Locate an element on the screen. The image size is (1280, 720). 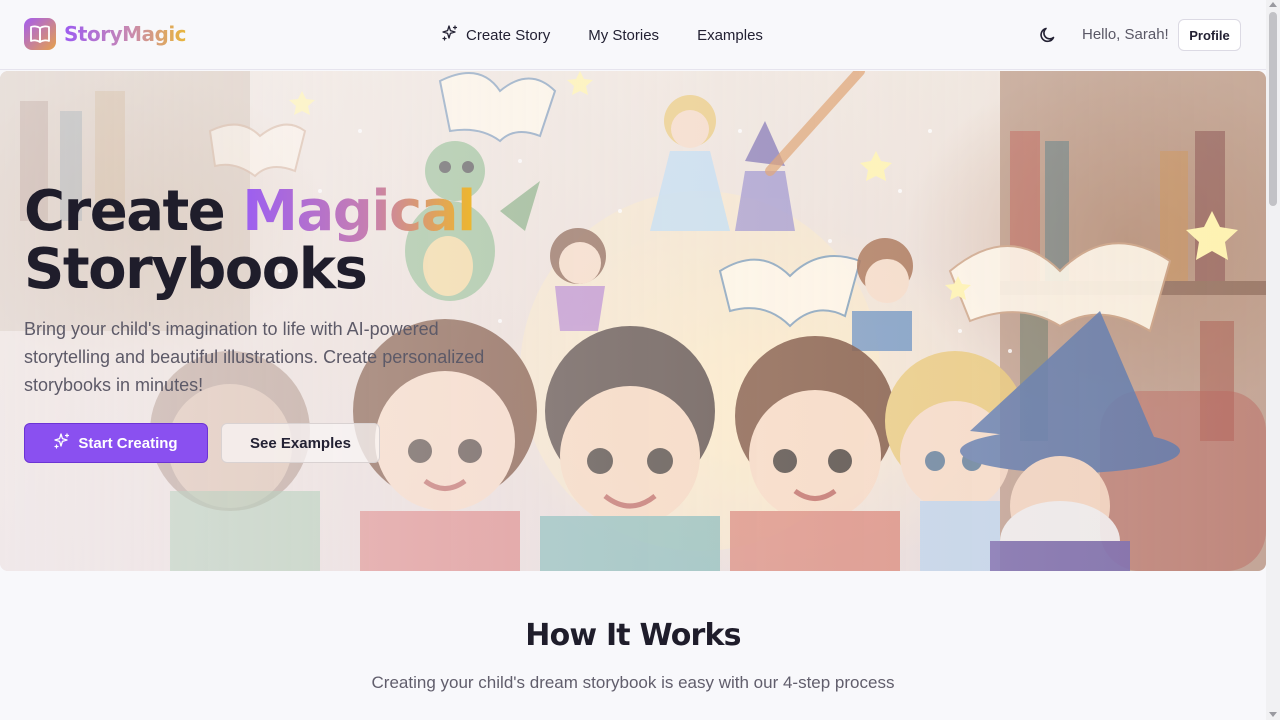
how-it-works-title: How It Works is located at coordinates (633, 635).